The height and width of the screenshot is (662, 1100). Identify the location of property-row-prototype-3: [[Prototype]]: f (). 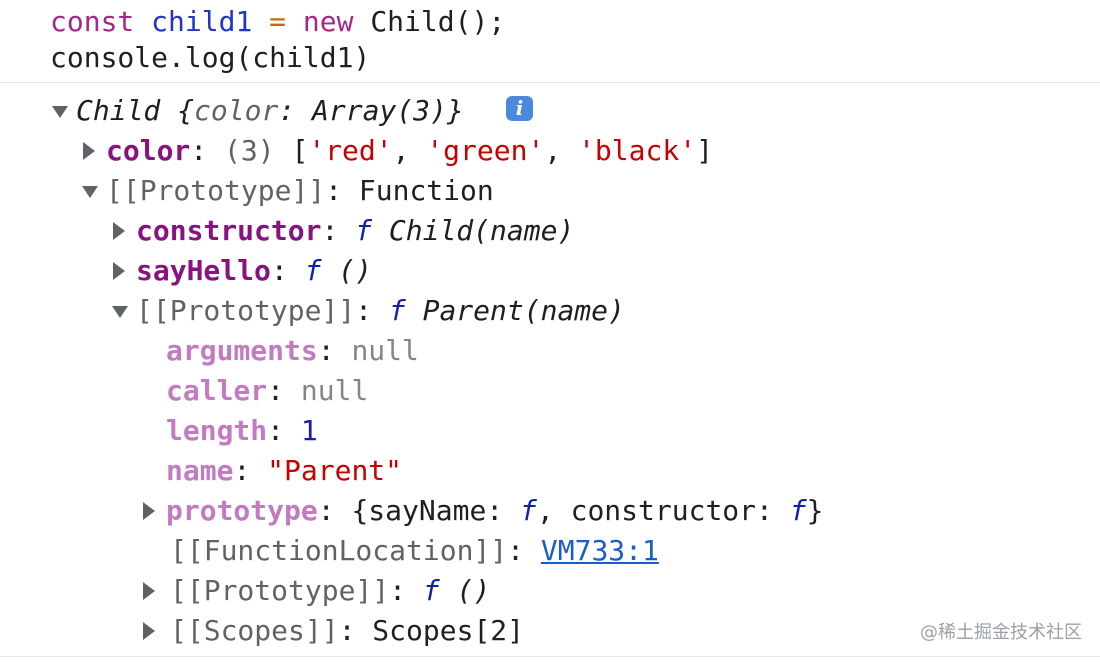
(330, 591).